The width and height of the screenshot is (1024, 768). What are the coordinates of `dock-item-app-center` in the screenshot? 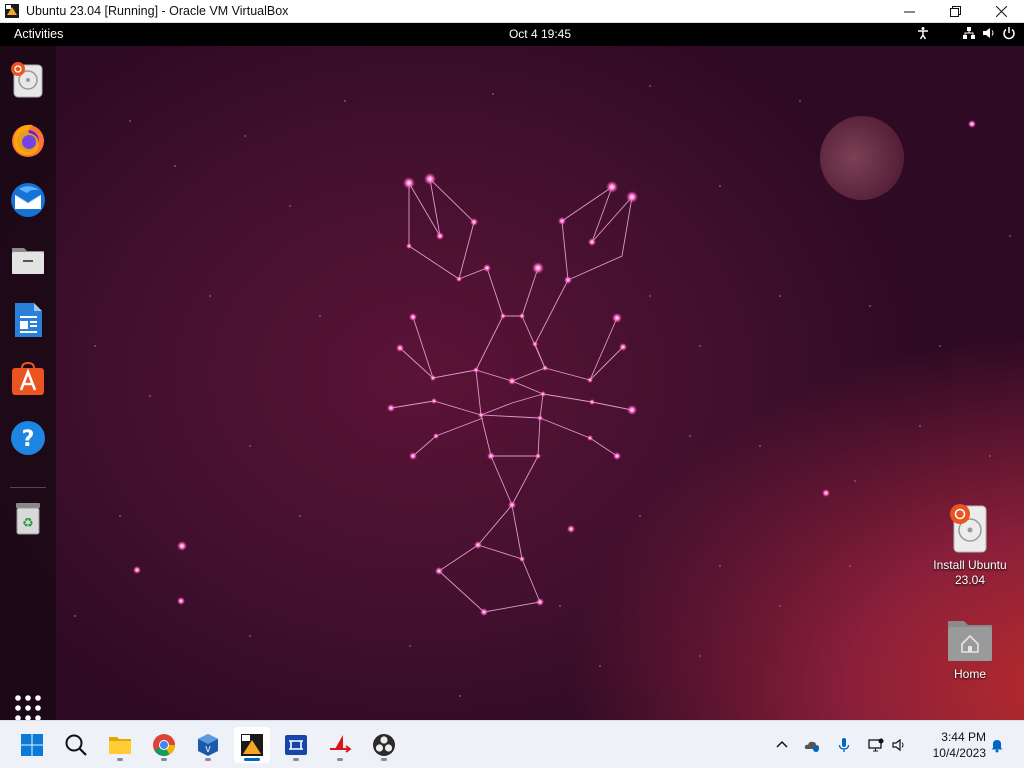 It's located at (28, 379).